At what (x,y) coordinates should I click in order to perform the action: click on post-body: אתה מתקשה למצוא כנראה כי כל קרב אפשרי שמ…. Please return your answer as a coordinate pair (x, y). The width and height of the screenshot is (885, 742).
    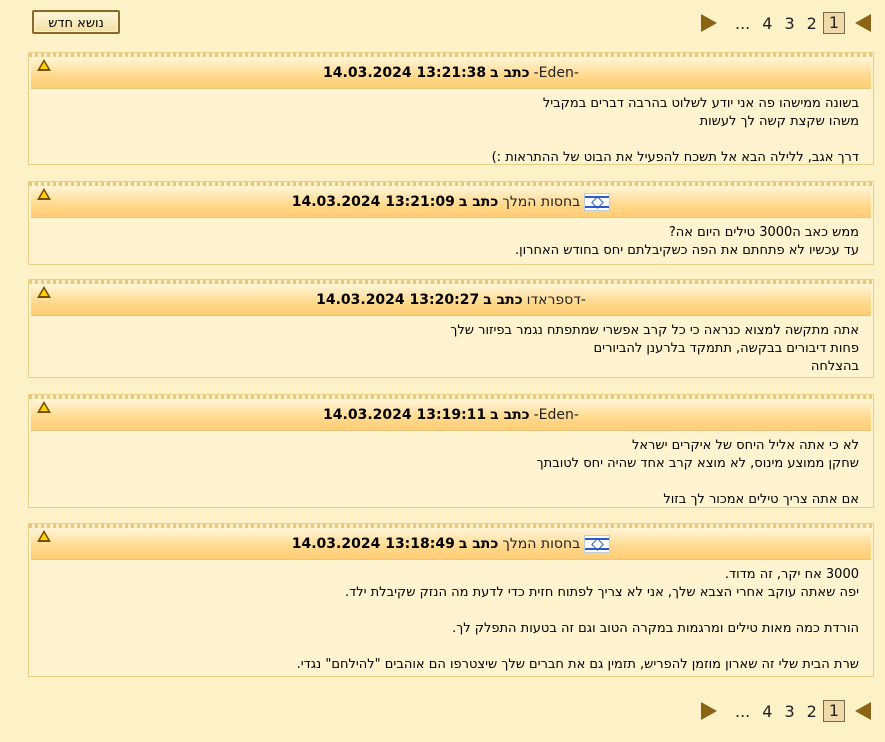
    Looking at the image, I should click on (451, 345).